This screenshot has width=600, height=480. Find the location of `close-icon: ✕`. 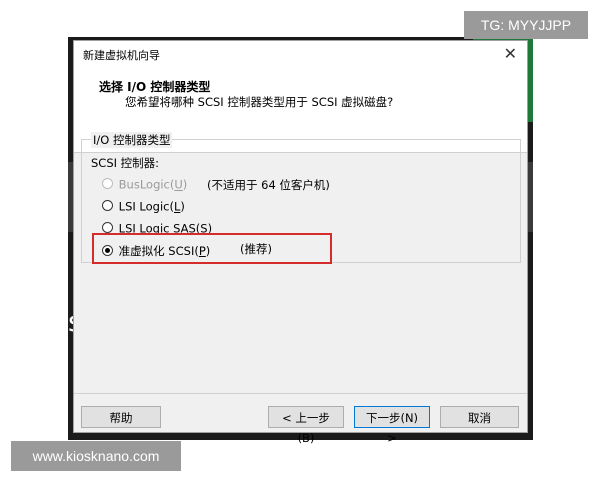

close-icon: ✕ is located at coordinates (510, 54).